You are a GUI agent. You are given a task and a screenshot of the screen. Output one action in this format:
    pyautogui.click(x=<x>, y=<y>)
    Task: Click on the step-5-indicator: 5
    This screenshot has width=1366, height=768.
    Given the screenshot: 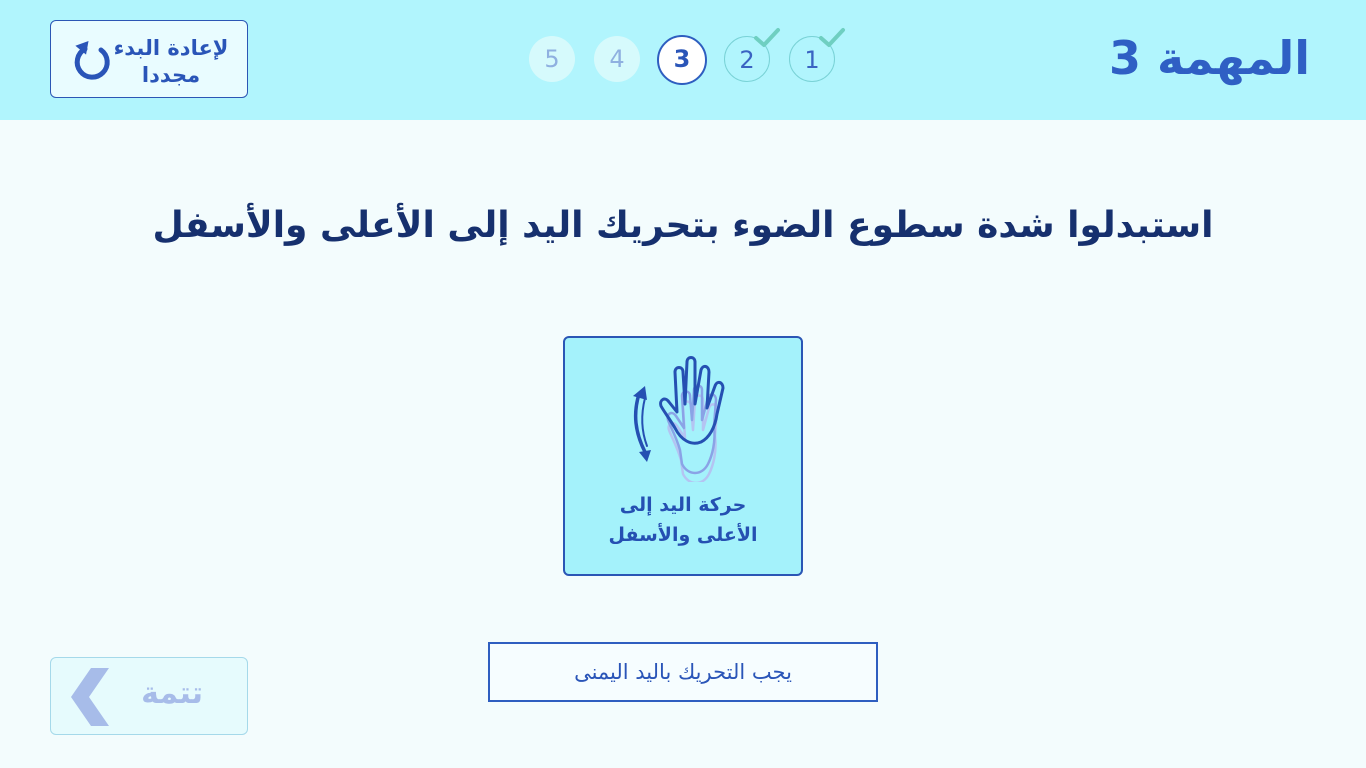 What is the action you would take?
    pyautogui.click(x=552, y=59)
    